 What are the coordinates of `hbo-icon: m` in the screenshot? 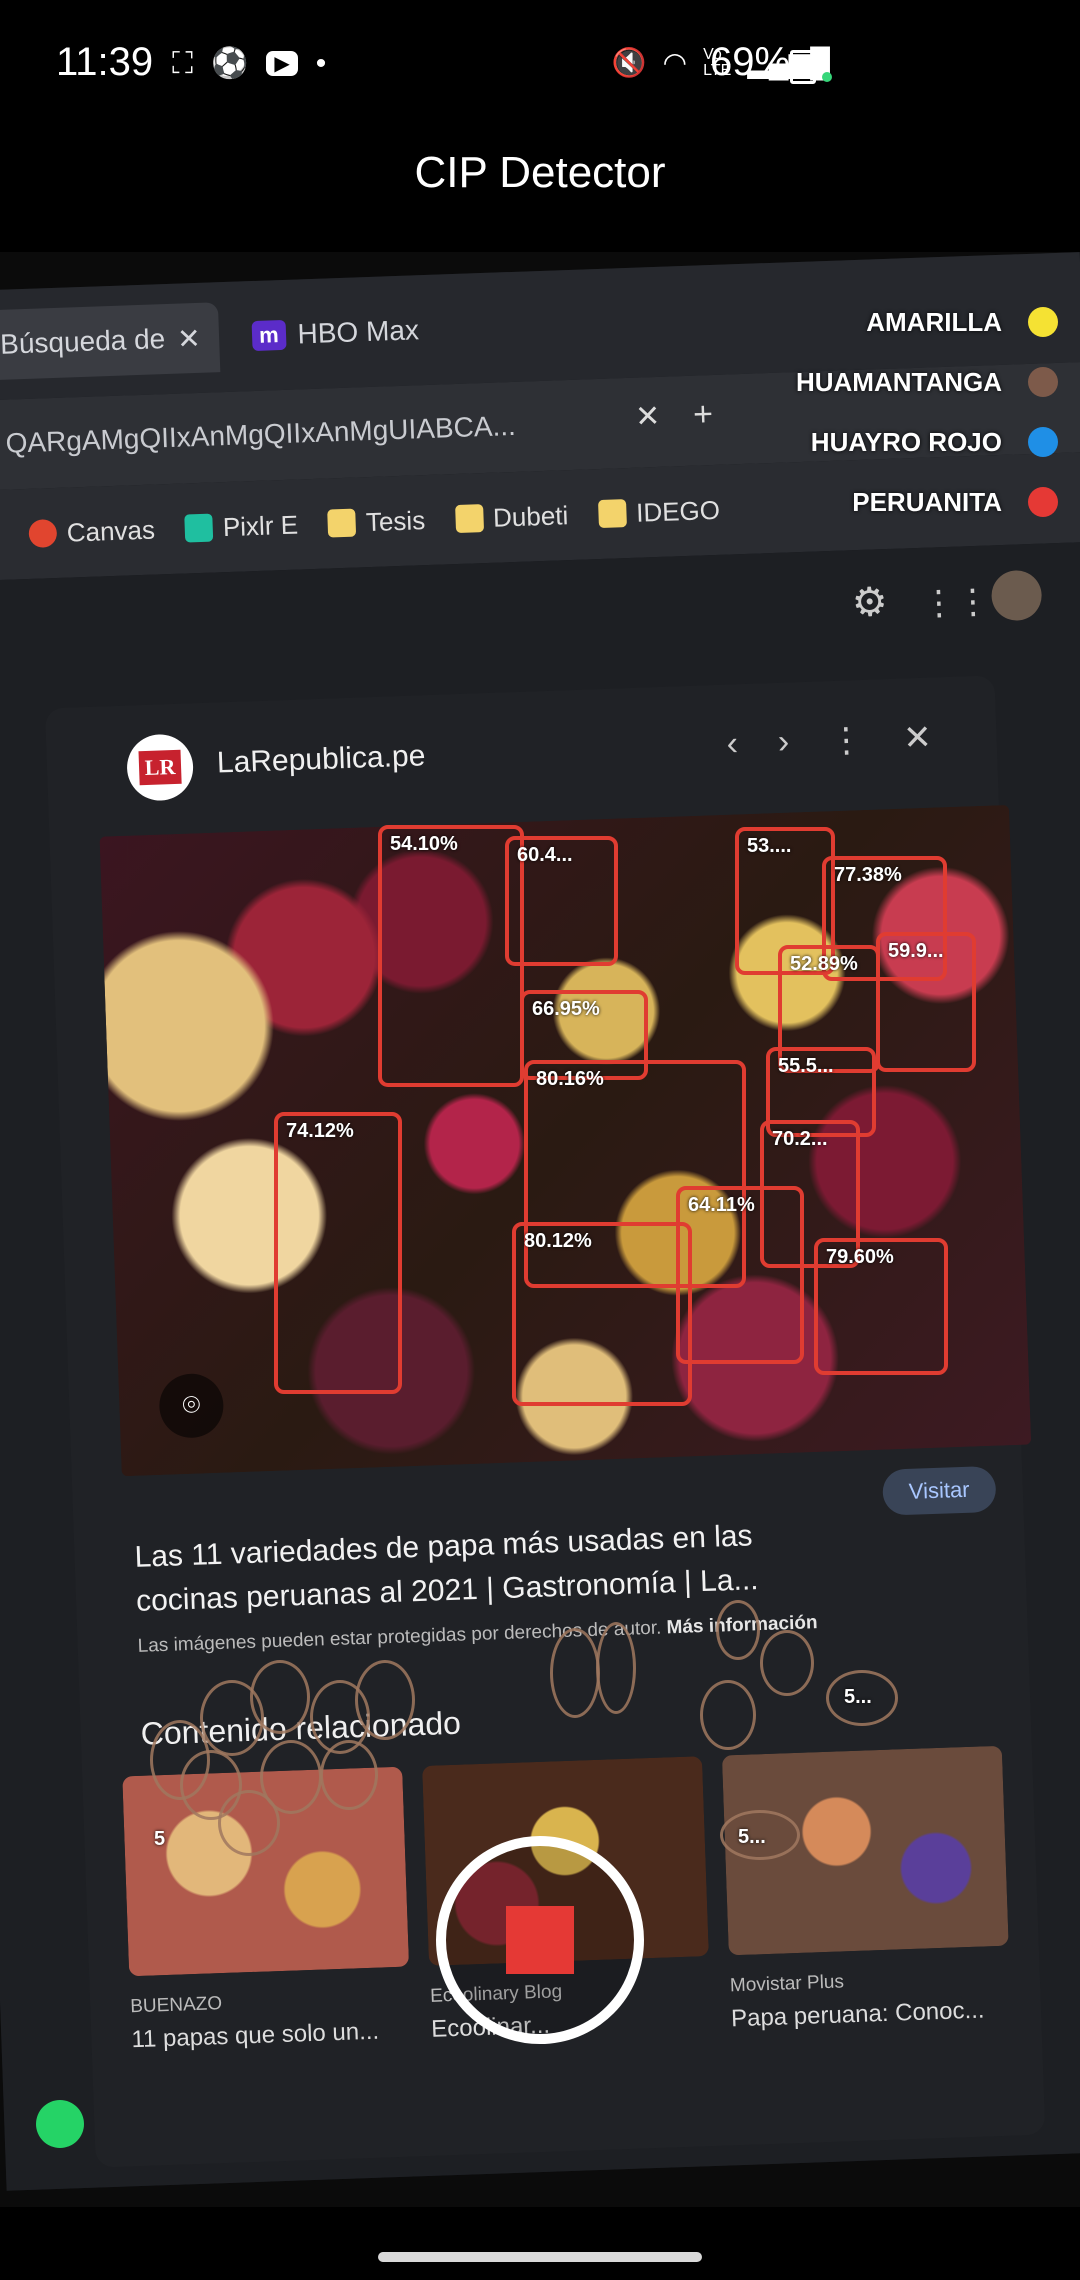 It's located at (269, 335).